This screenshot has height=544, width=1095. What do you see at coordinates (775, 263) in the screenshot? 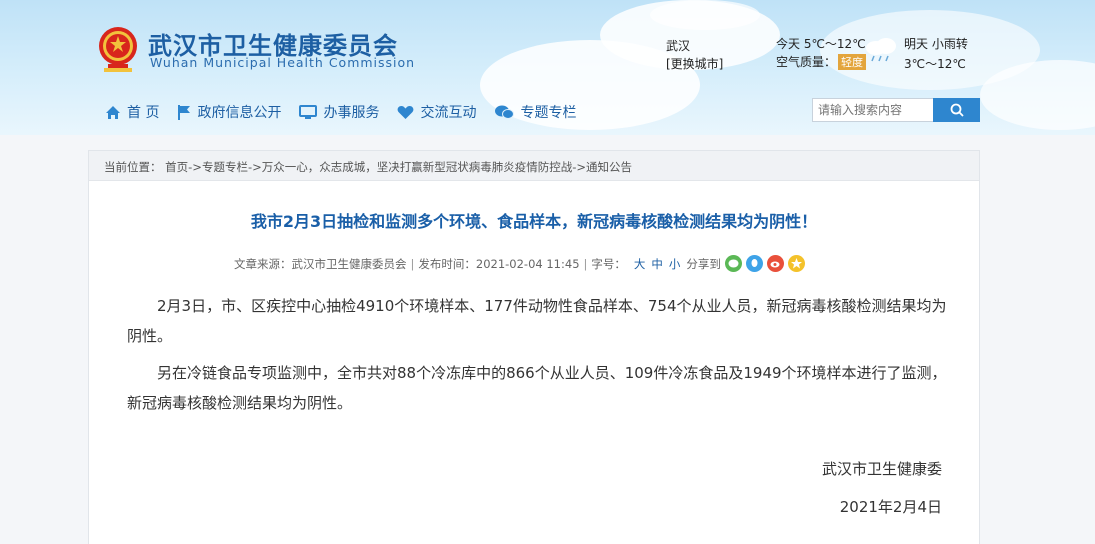
I see `weibo-share-icon` at bounding box center [775, 263].